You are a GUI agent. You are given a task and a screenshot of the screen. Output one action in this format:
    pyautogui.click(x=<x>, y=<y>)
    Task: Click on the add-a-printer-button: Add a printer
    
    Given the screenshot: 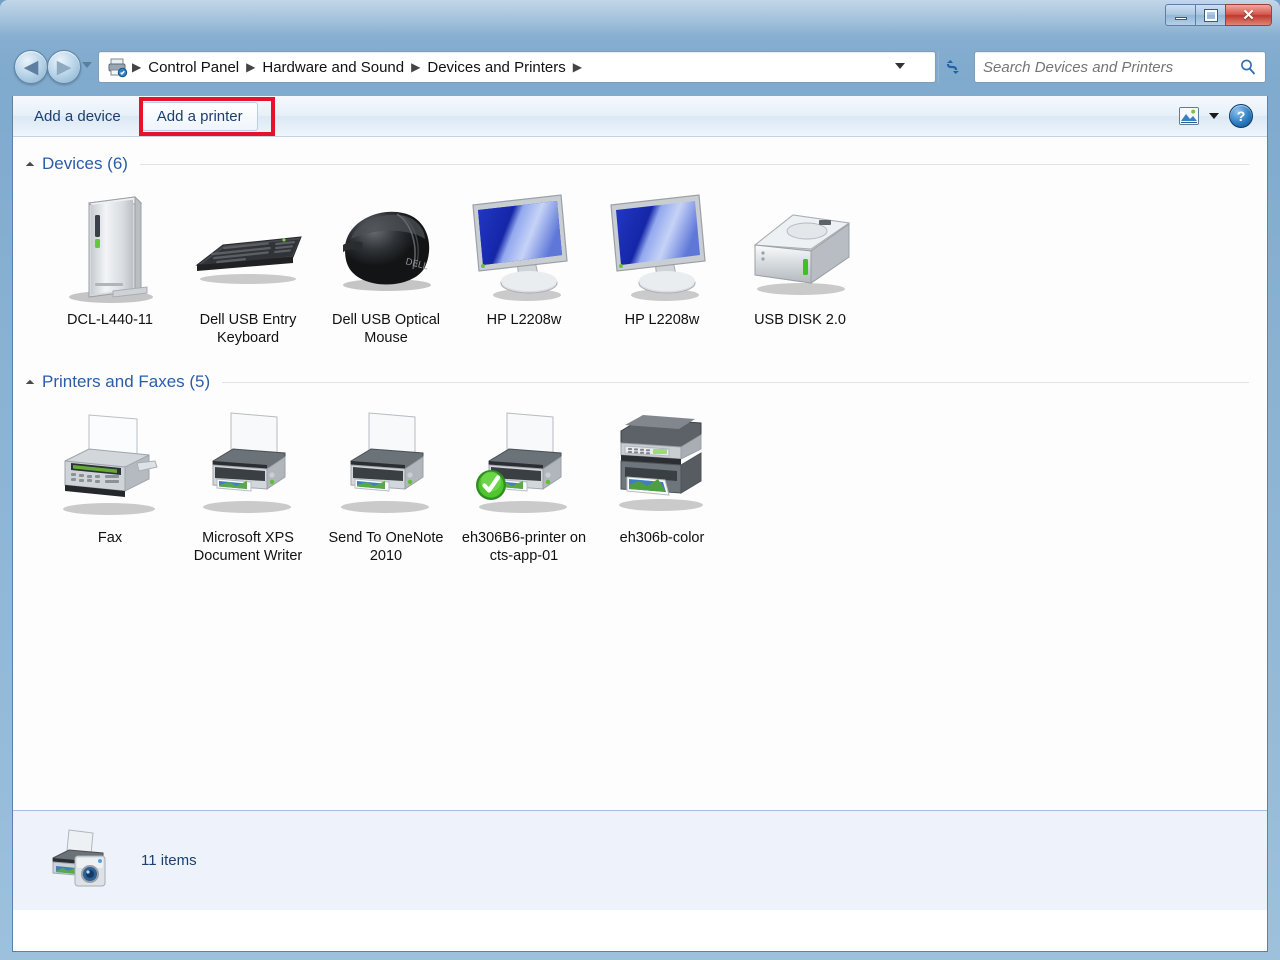 What is the action you would take?
    pyautogui.click(x=199, y=116)
    